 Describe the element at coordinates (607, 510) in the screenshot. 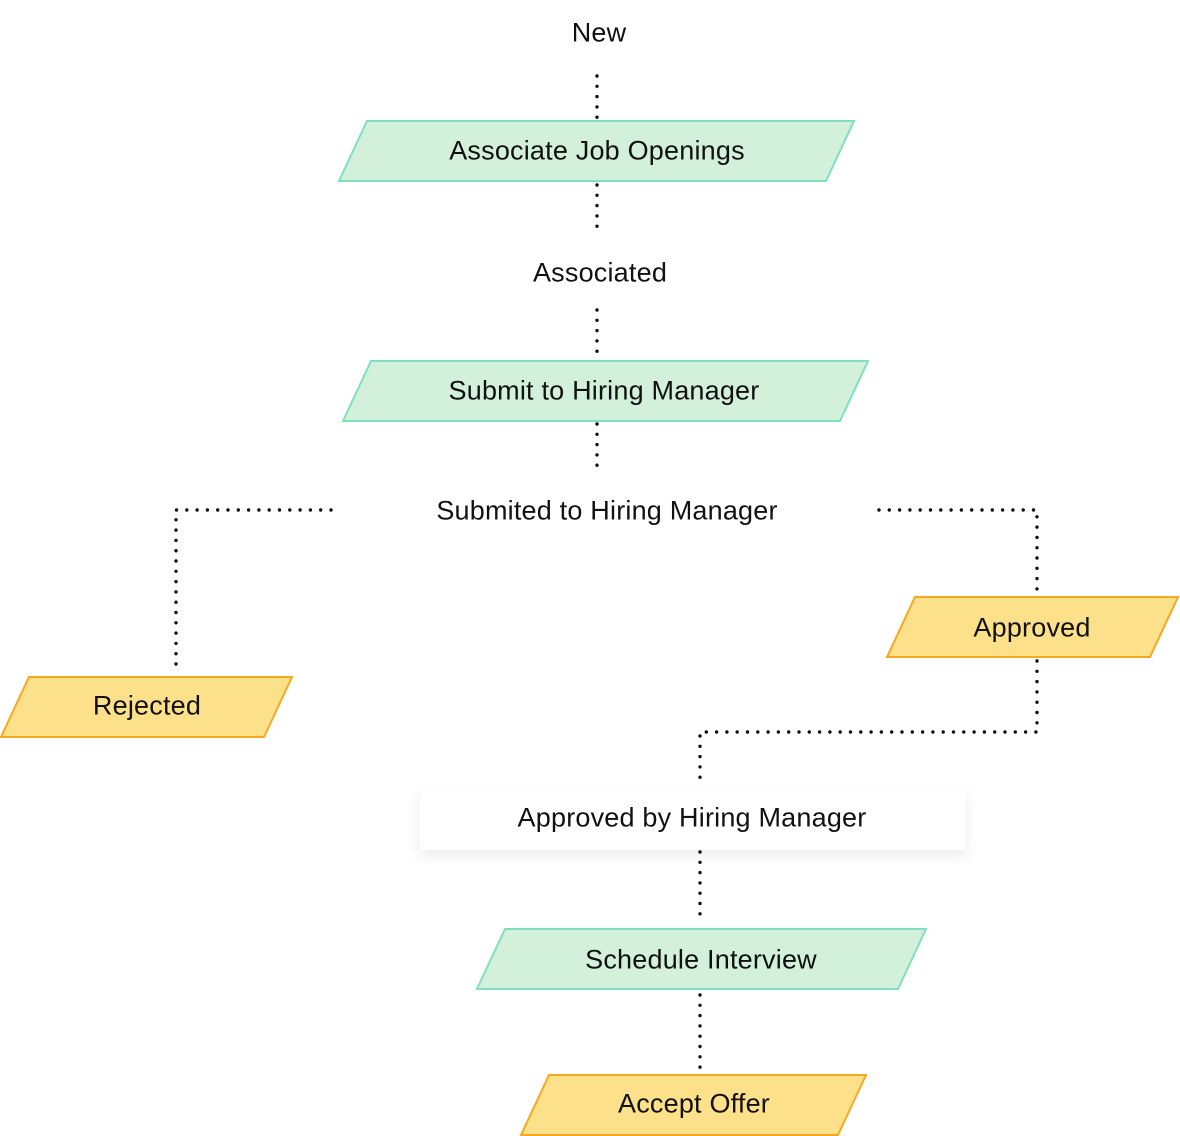

I see `status-submitted-to-hiring-manager: Submited to Hiring Manager` at that location.